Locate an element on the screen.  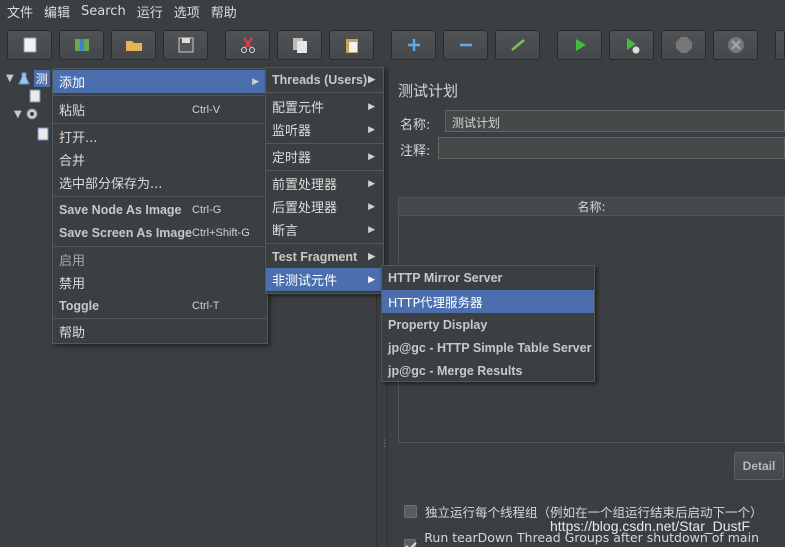
menu-item-label: Toggle is located at coordinates (79, 305).